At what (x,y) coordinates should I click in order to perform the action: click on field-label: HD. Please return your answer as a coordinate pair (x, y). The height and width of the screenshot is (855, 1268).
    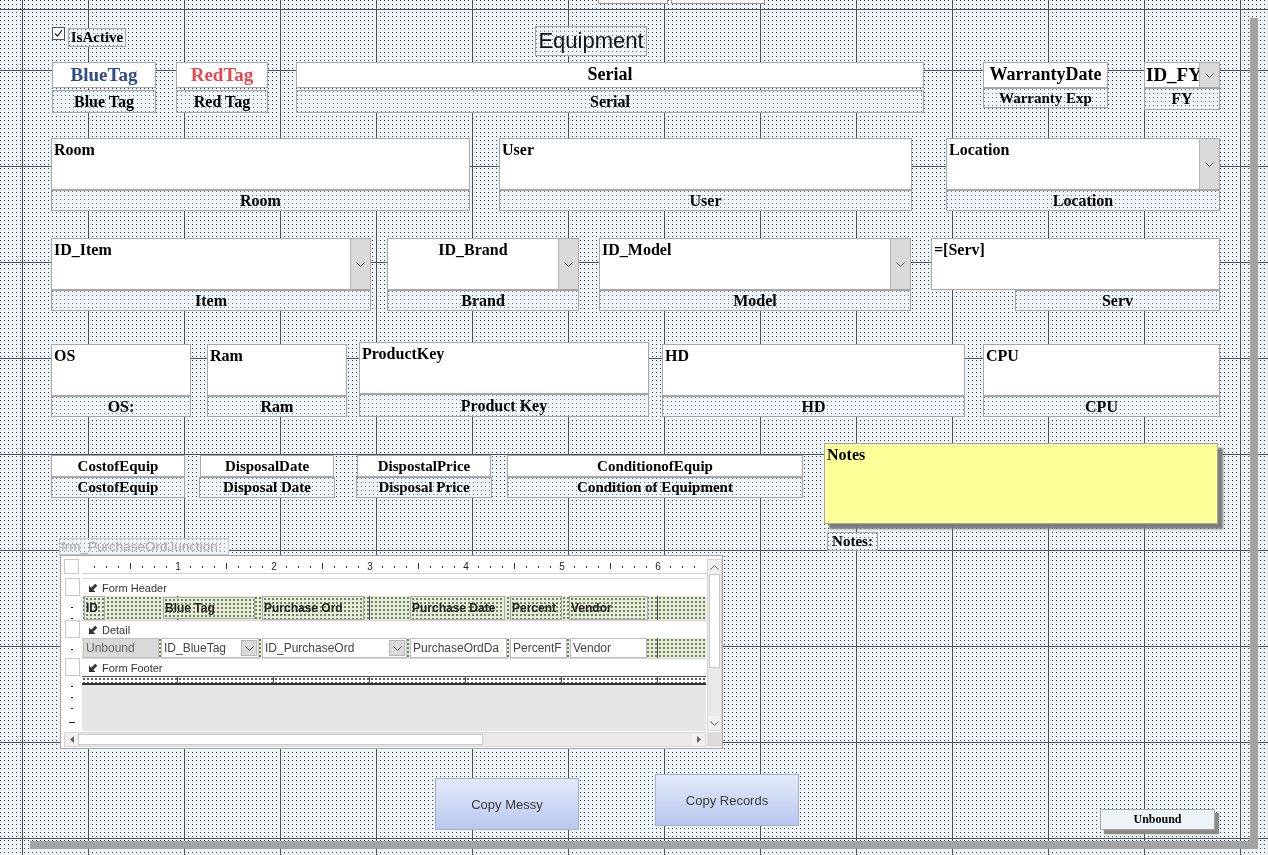
    Looking at the image, I should click on (813, 406).